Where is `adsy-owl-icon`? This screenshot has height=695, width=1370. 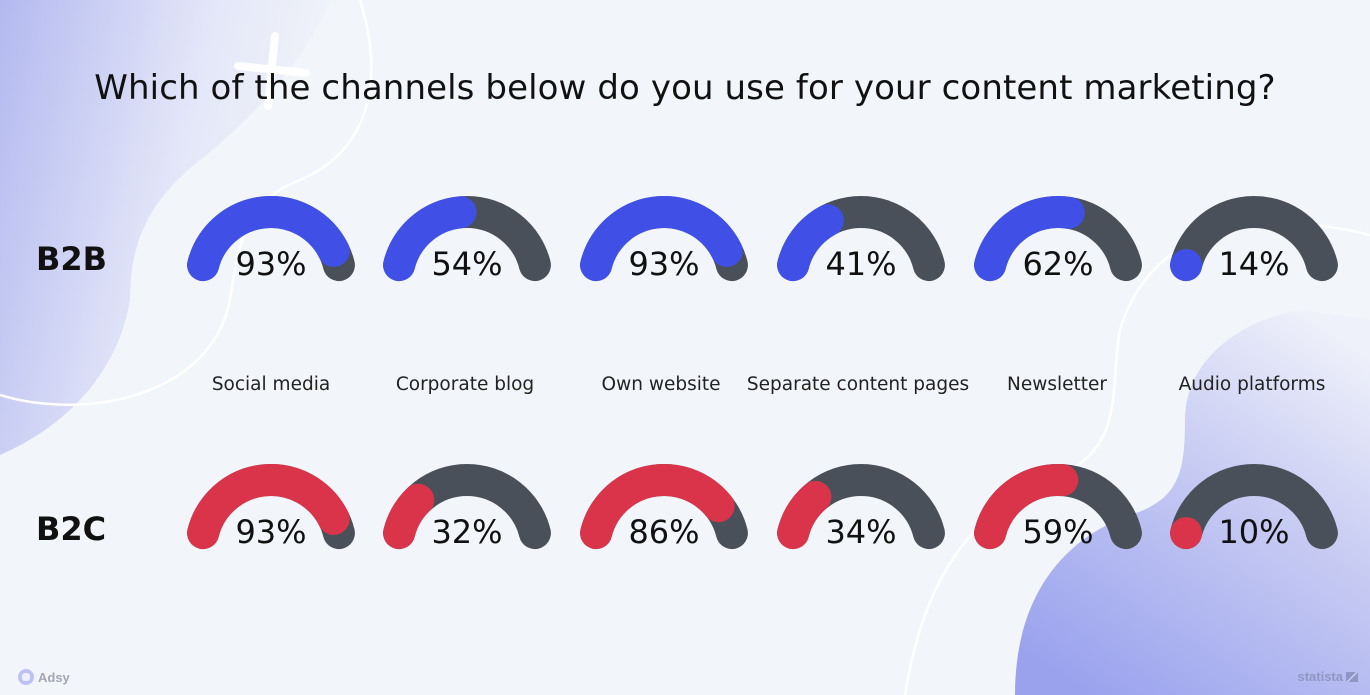
adsy-owl-icon is located at coordinates (26, 677).